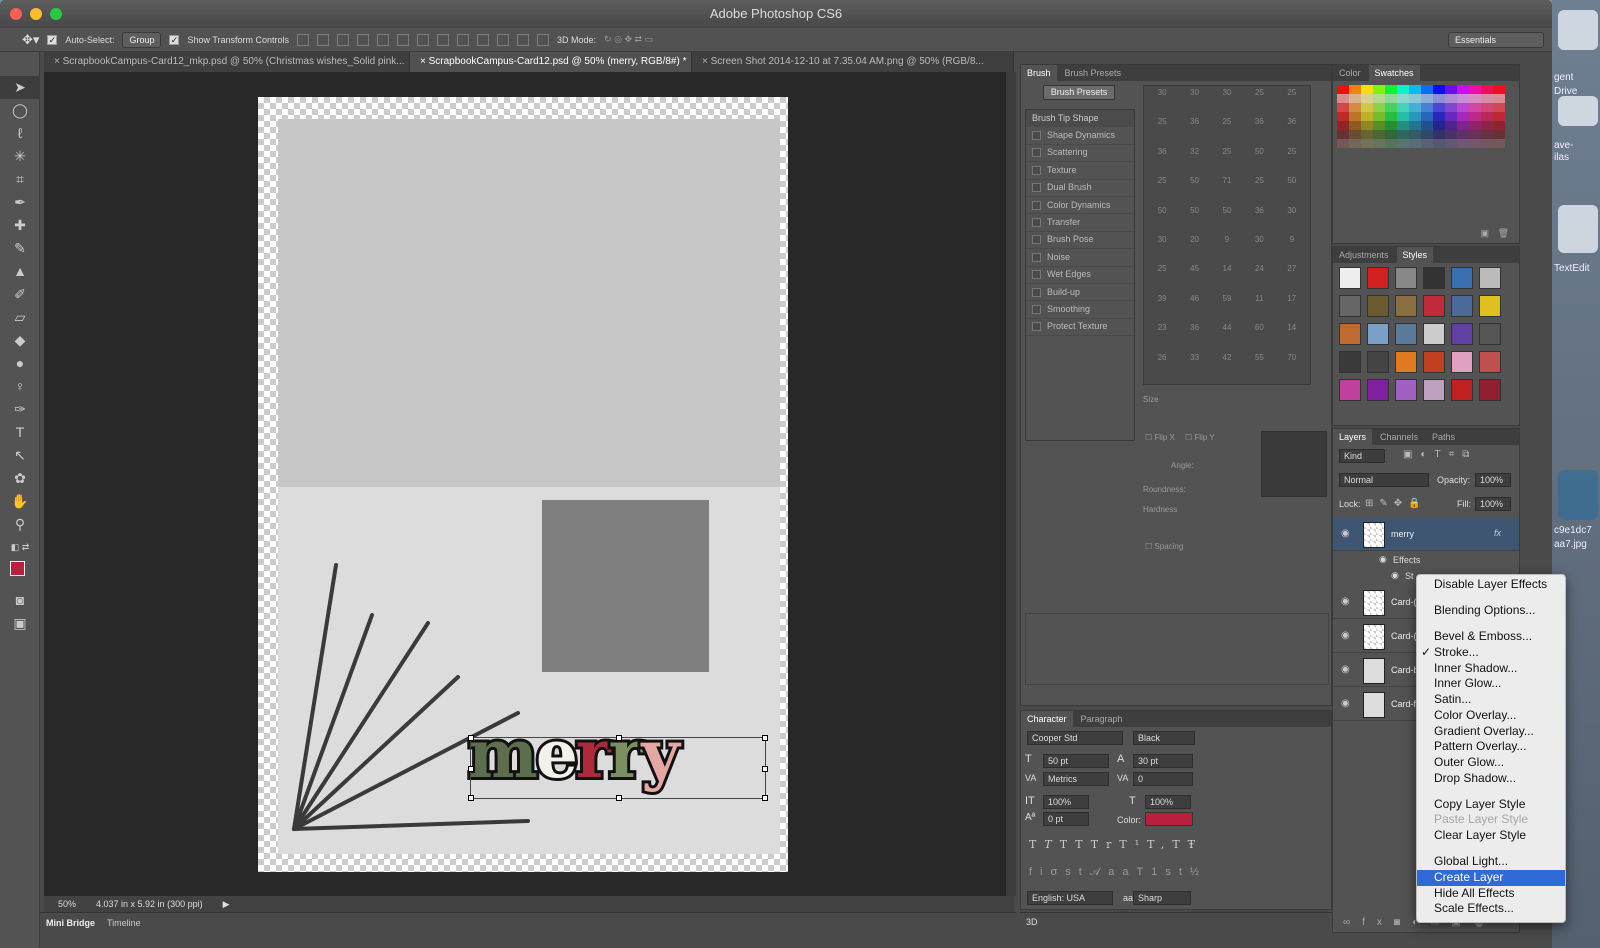  What do you see at coordinates (174, 39) in the screenshot?
I see `show-transform-checkbox: ✓` at bounding box center [174, 39].